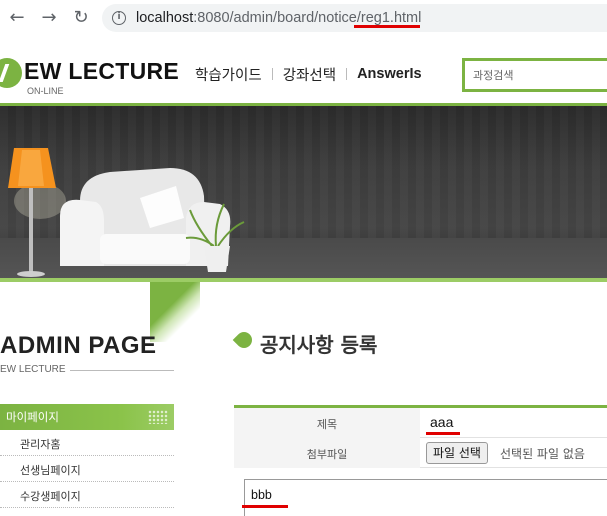 The width and height of the screenshot is (607, 516). Describe the element at coordinates (87, 495) in the screenshot. I see `sidebar-item-student-page: 수강생페이지` at that location.